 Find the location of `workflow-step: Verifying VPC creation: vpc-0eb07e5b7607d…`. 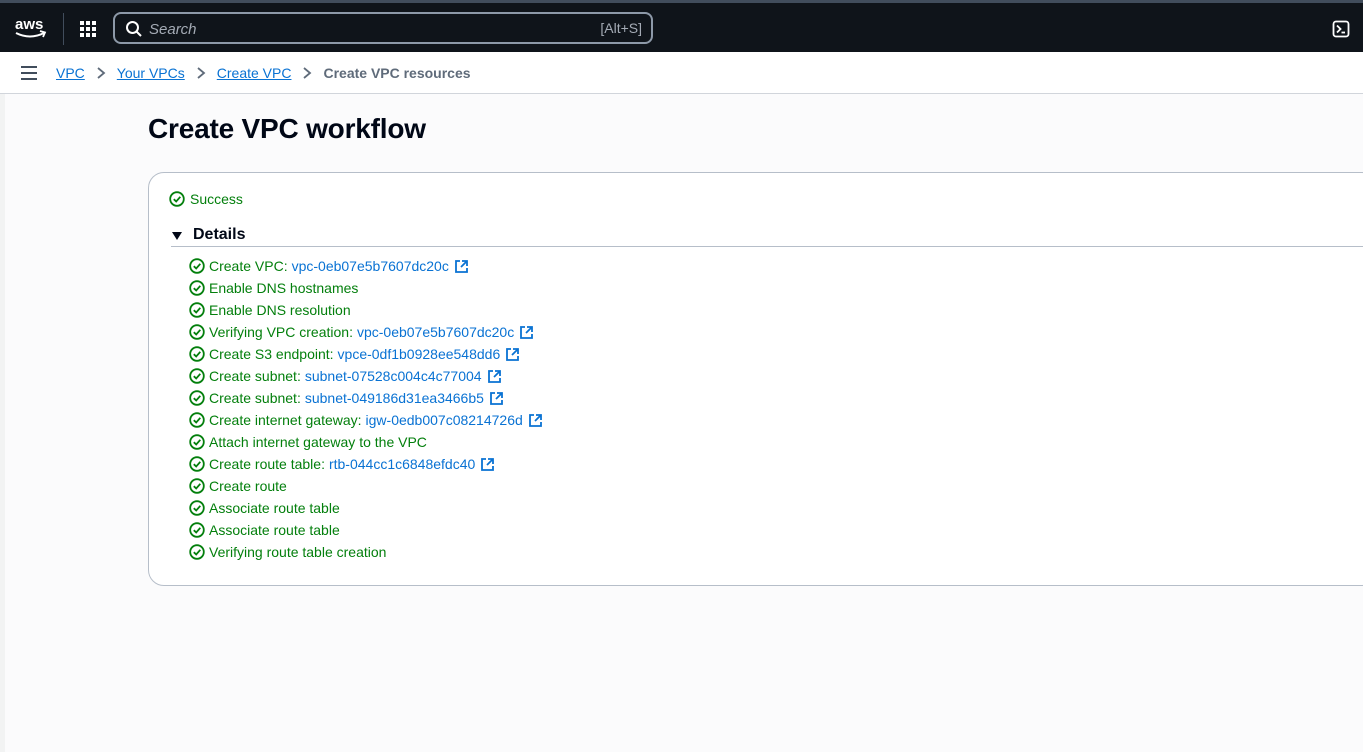

workflow-step: Verifying VPC creation: vpc-0eb07e5b7607d… is located at coordinates (366, 332).